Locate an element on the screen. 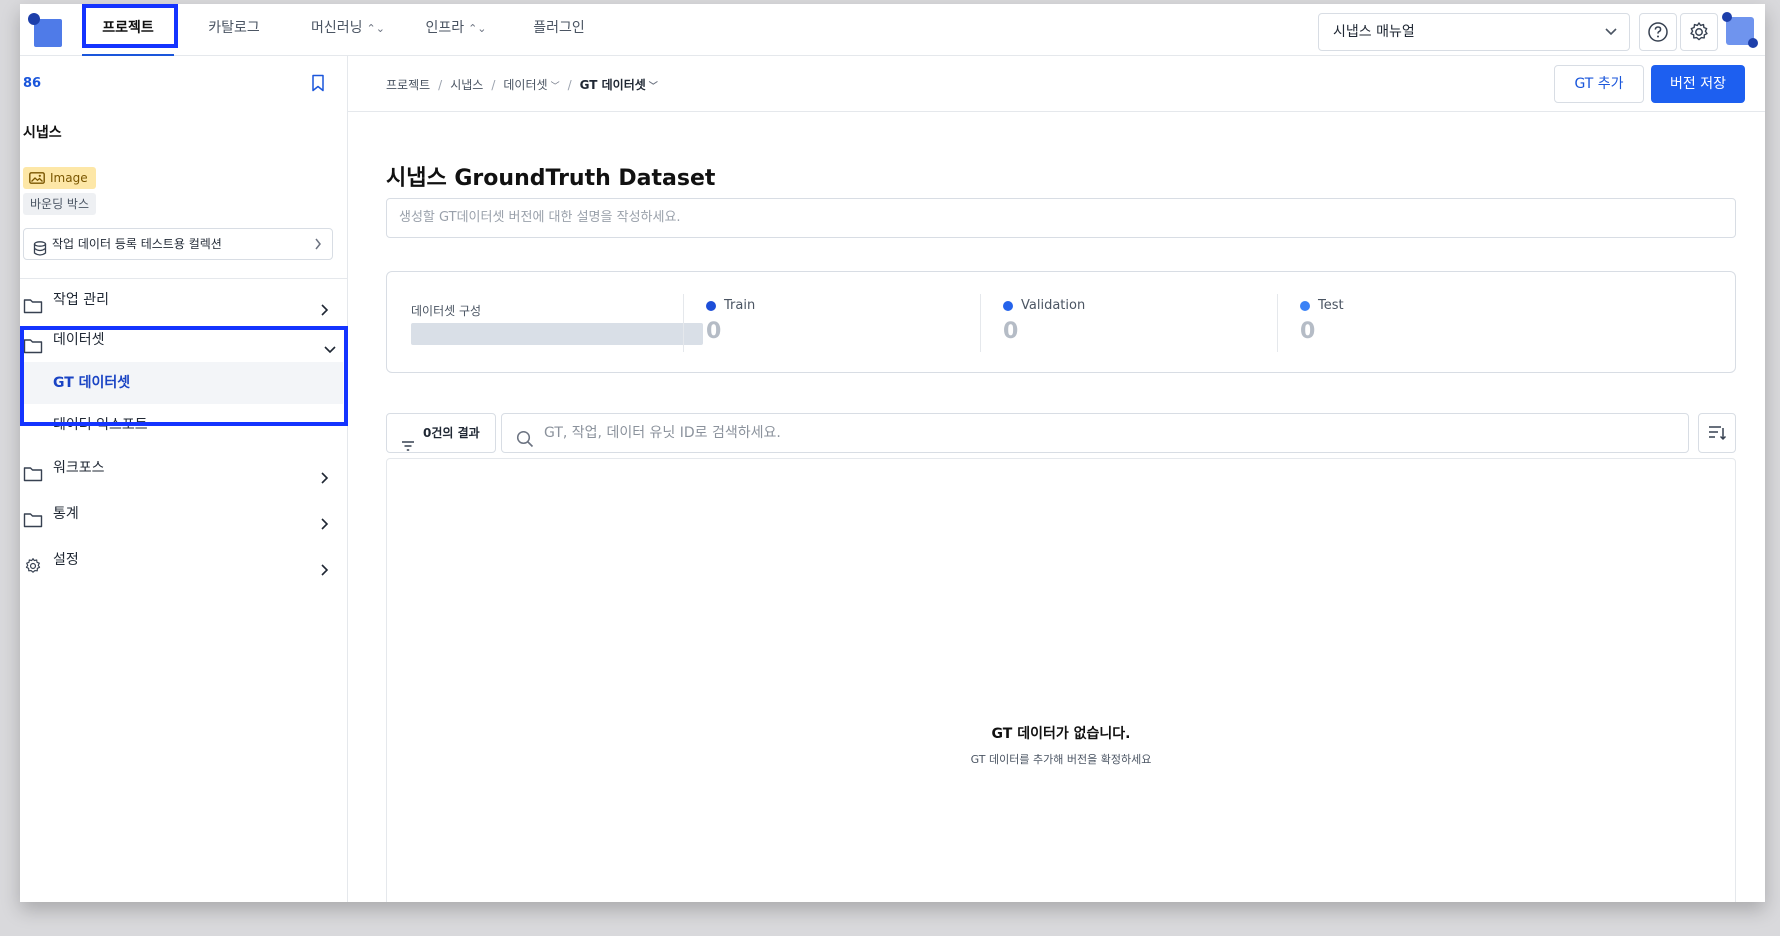 This screenshot has height=936, width=1780. breadcrumb-item-synapse: 시냅스 is located at coordinates (466, 84).